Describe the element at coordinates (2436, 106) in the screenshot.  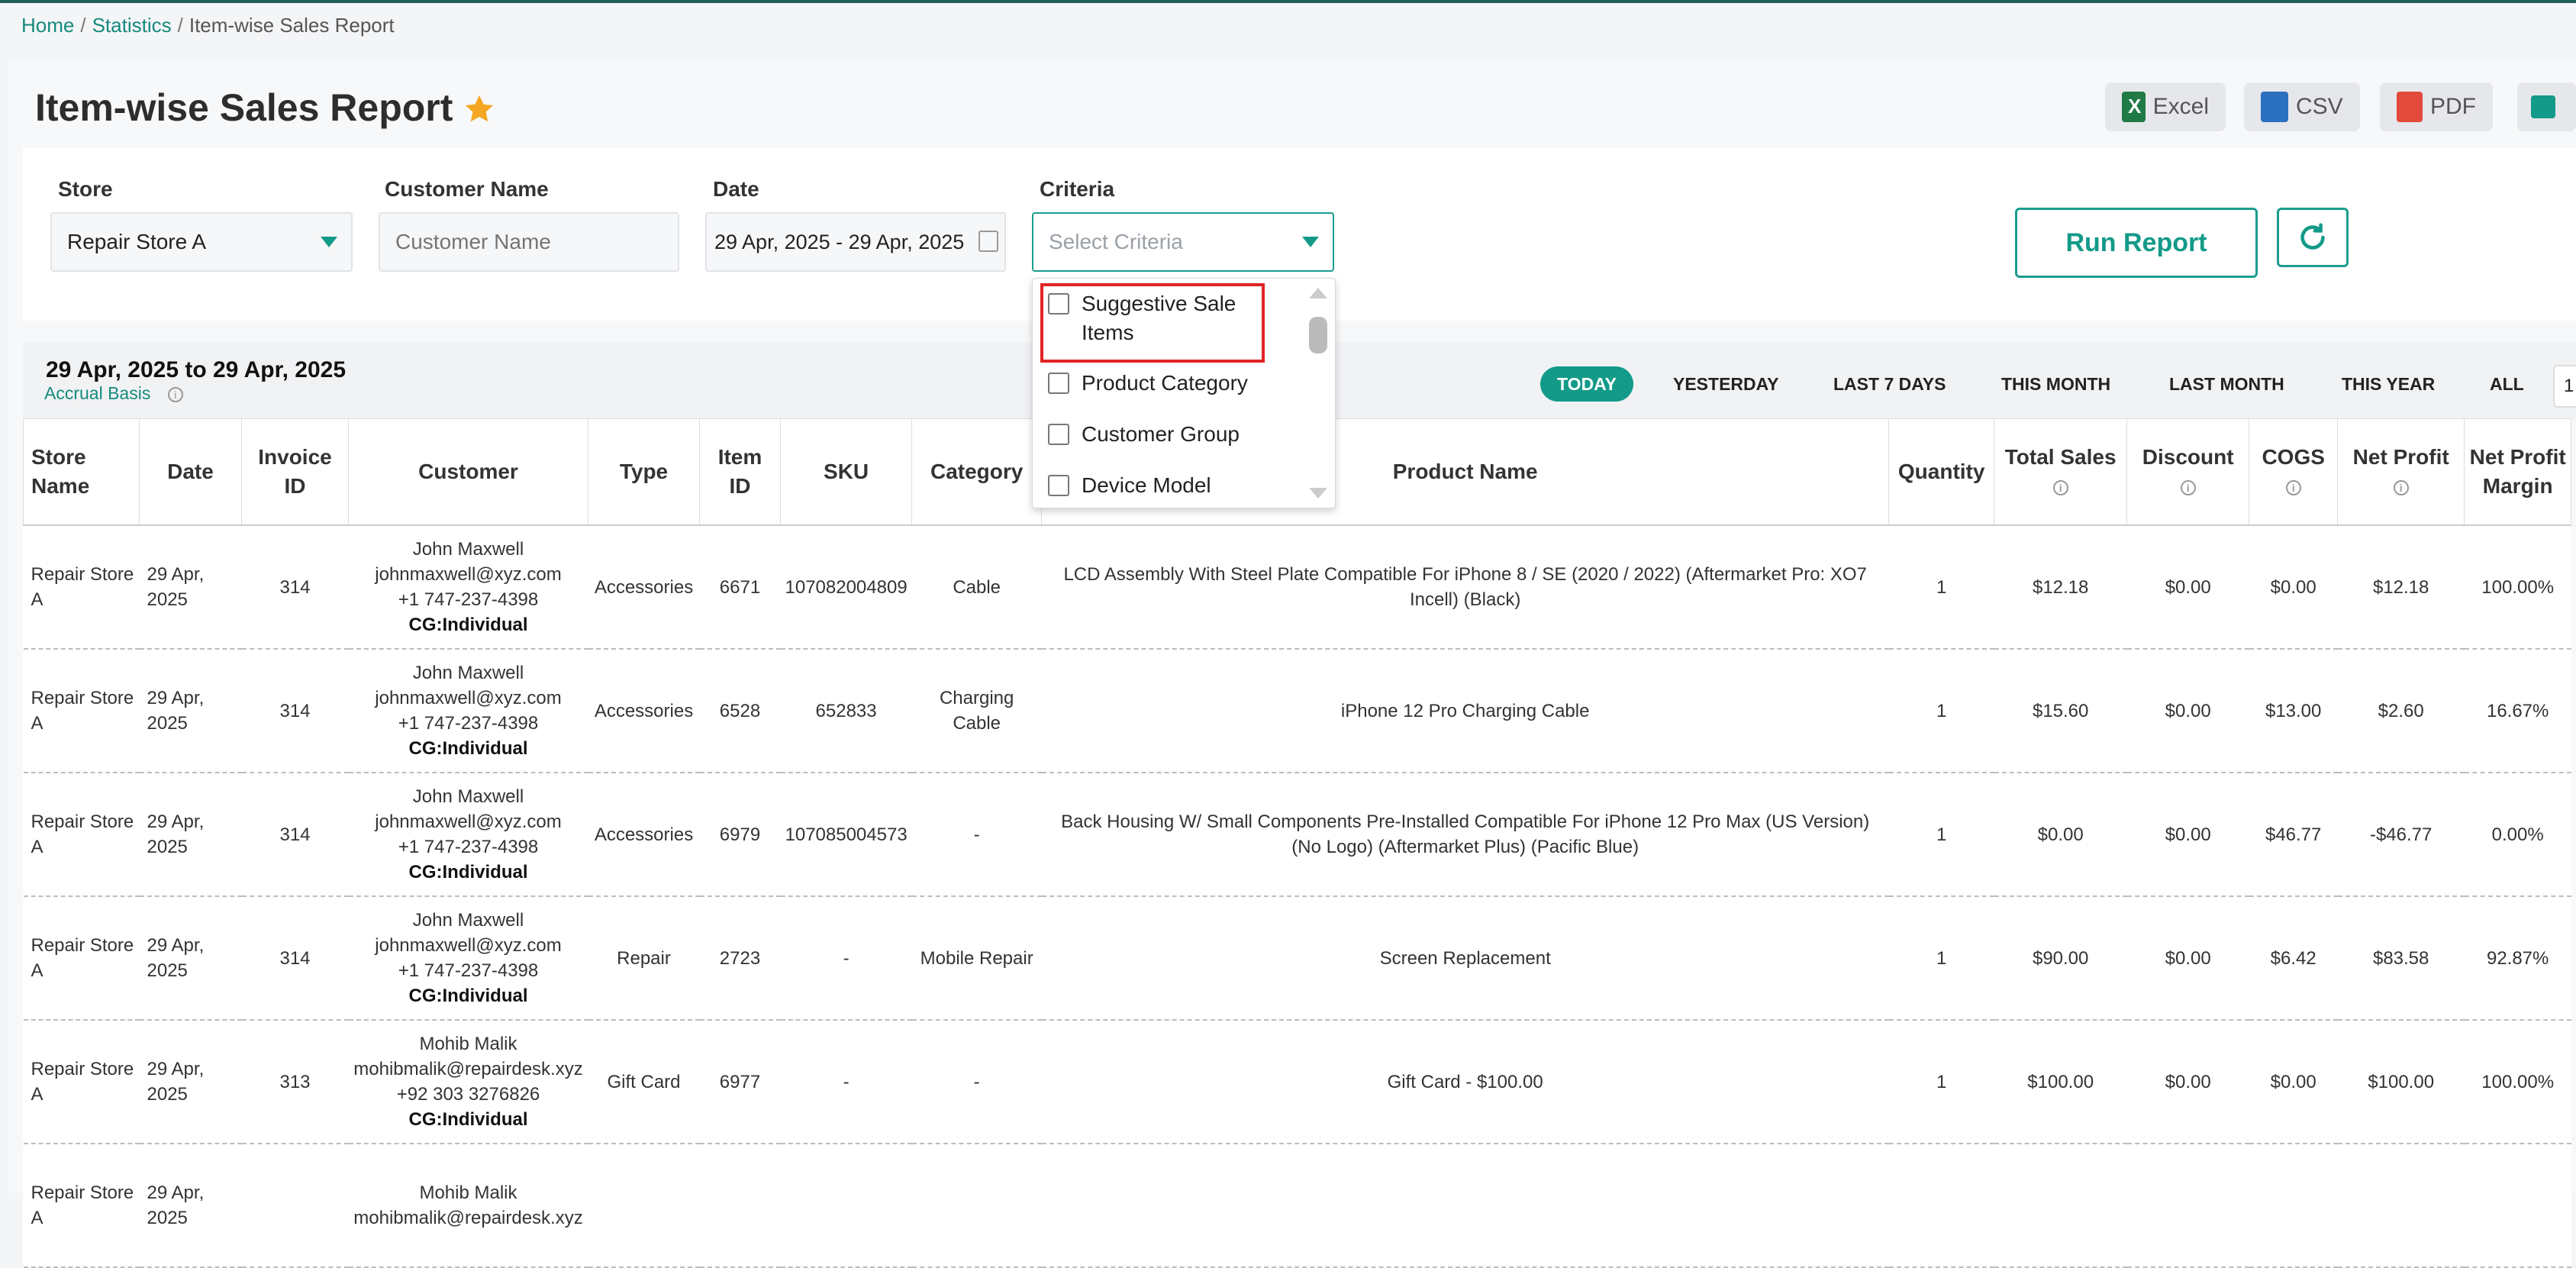
I see `export-pdf-button: PDF` at that location.